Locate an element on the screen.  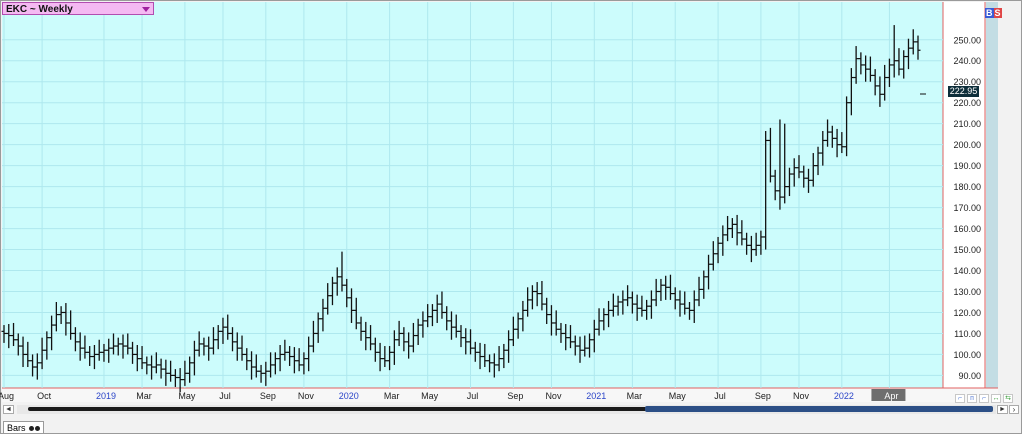
buy-sell-badge: BS is located at coordinates (993, 13).